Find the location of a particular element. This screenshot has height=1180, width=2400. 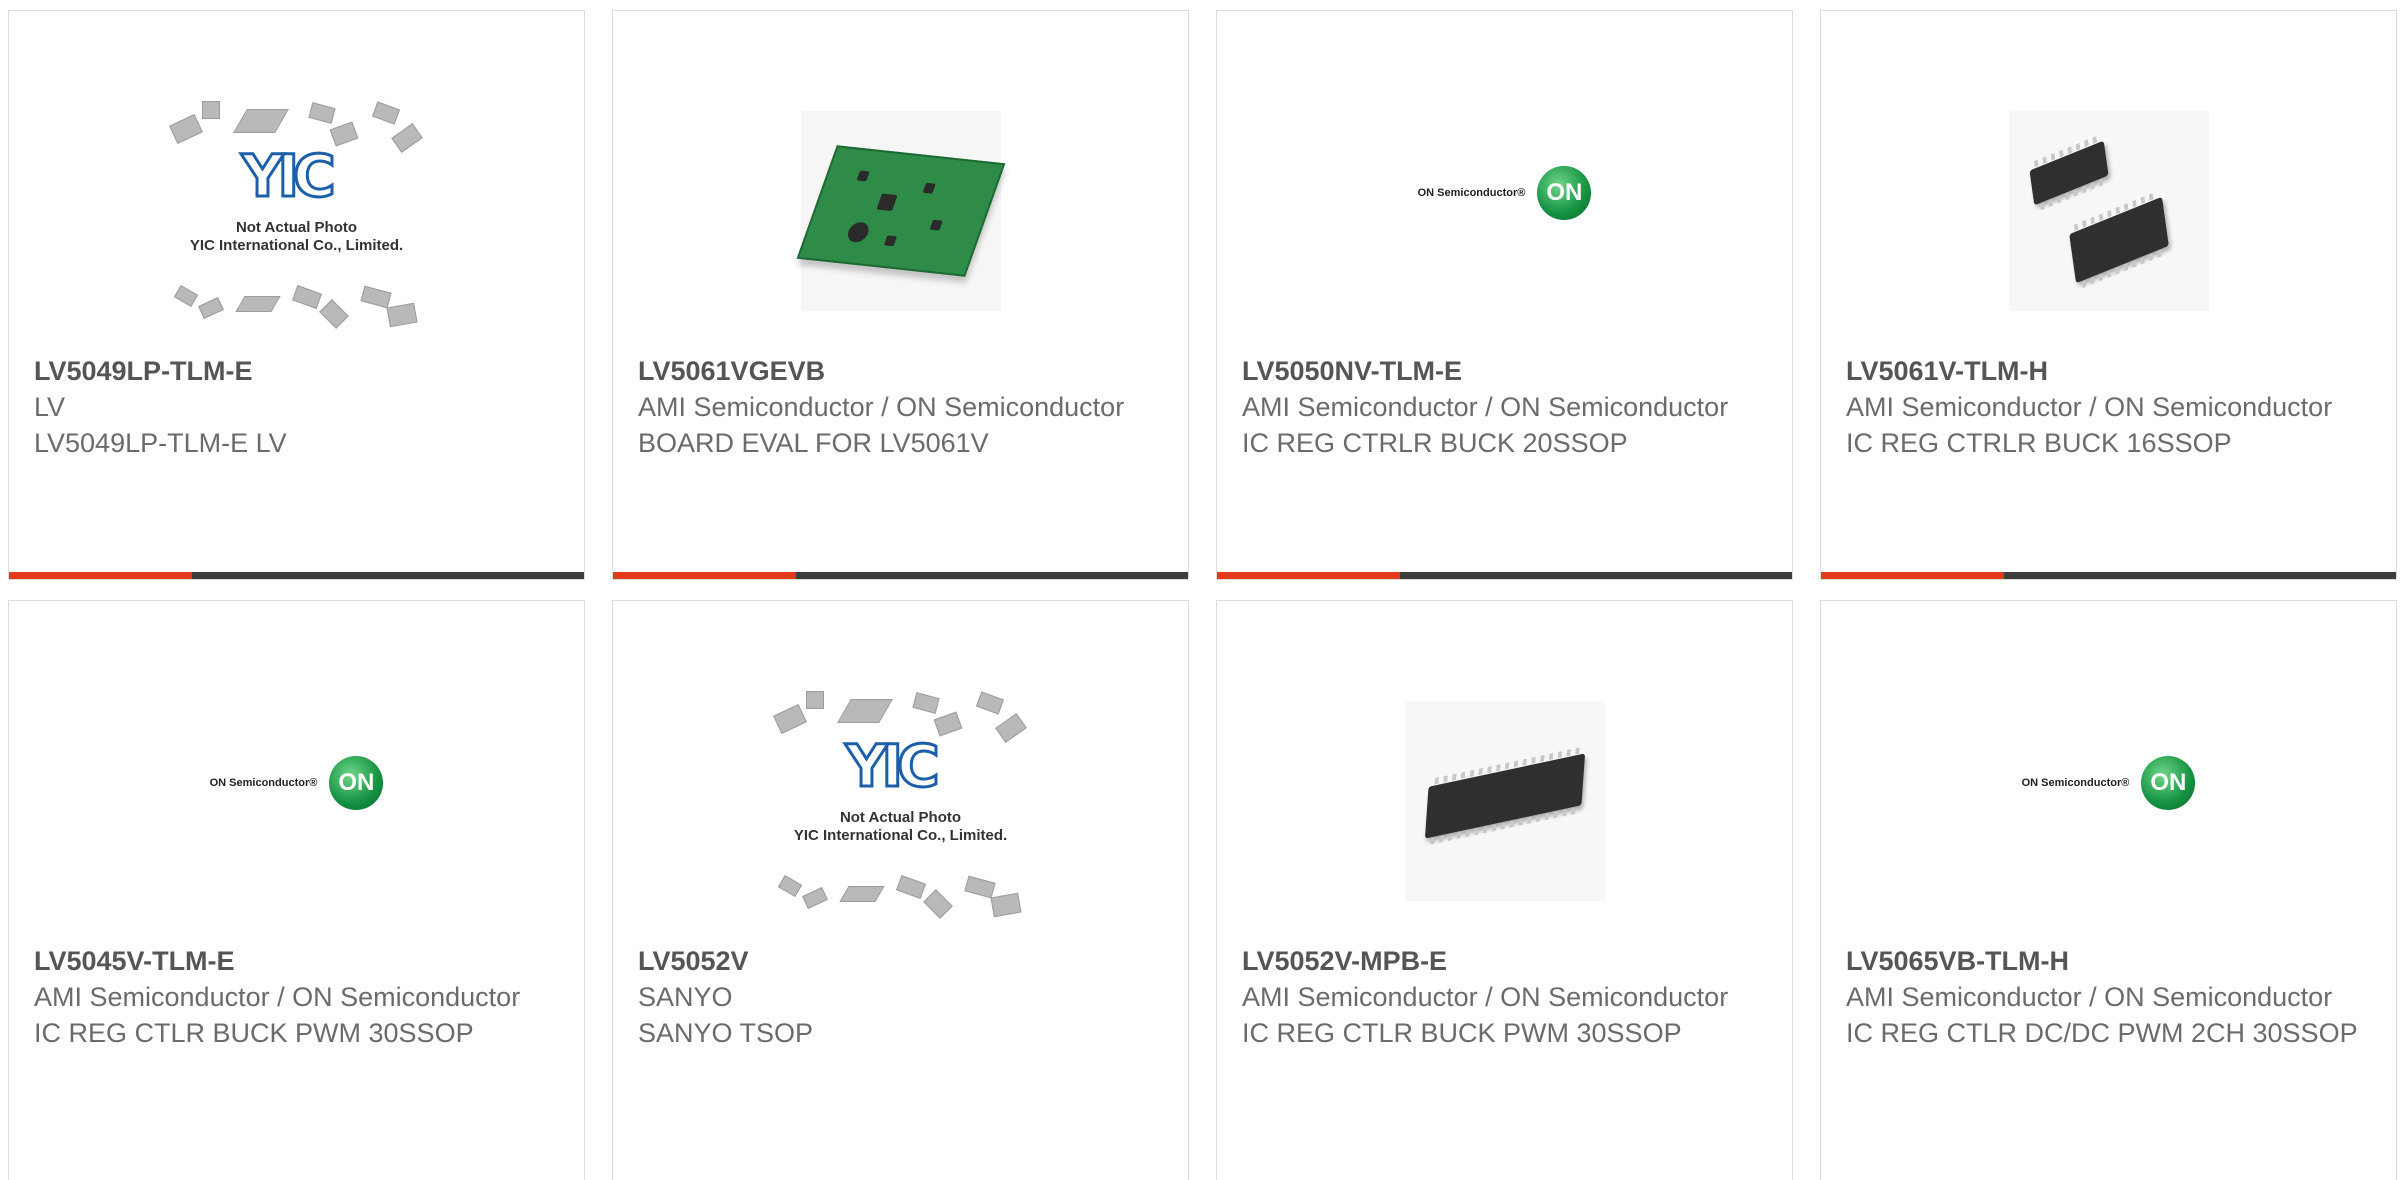

part-number: LV5049LP-TLM-E is located at coordinates (299, 371).